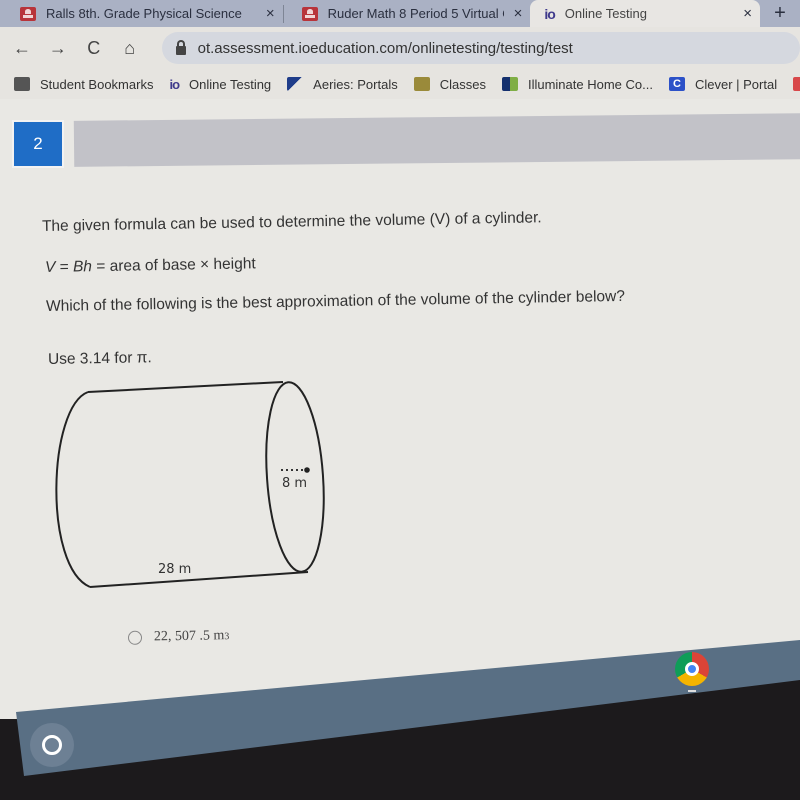 This screenshot has width=800, height=800. What do you see at coordinates (135, 637) in the screenshot?
I see `radio-button` at bounding box center [135, 637].